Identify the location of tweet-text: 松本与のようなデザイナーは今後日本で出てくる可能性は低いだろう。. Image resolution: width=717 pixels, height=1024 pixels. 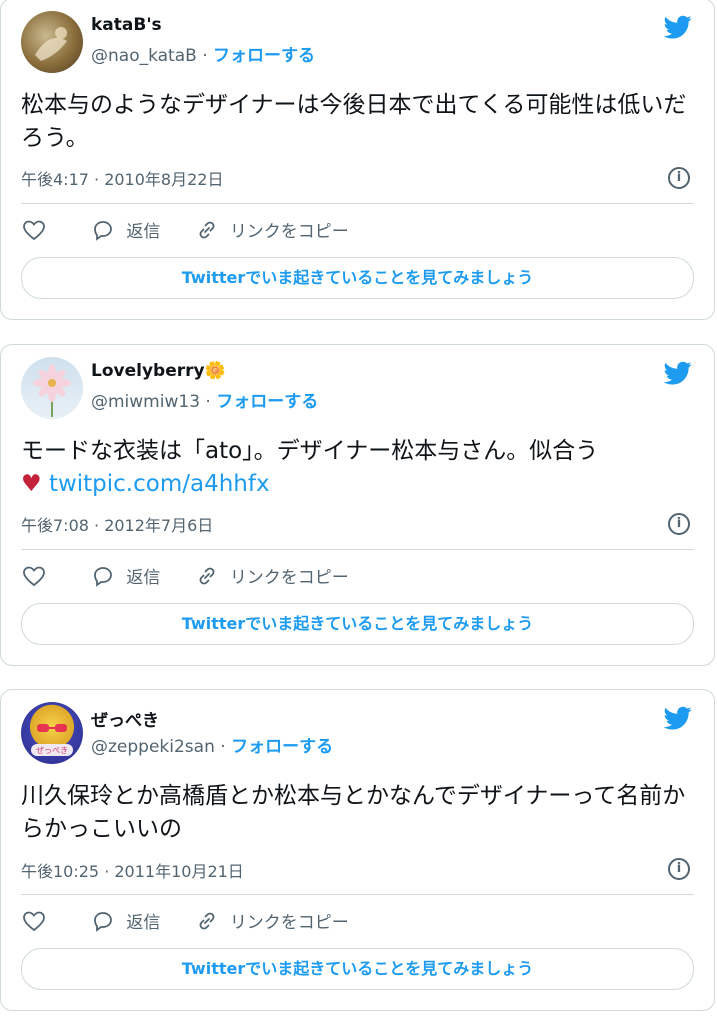
(357, 122).